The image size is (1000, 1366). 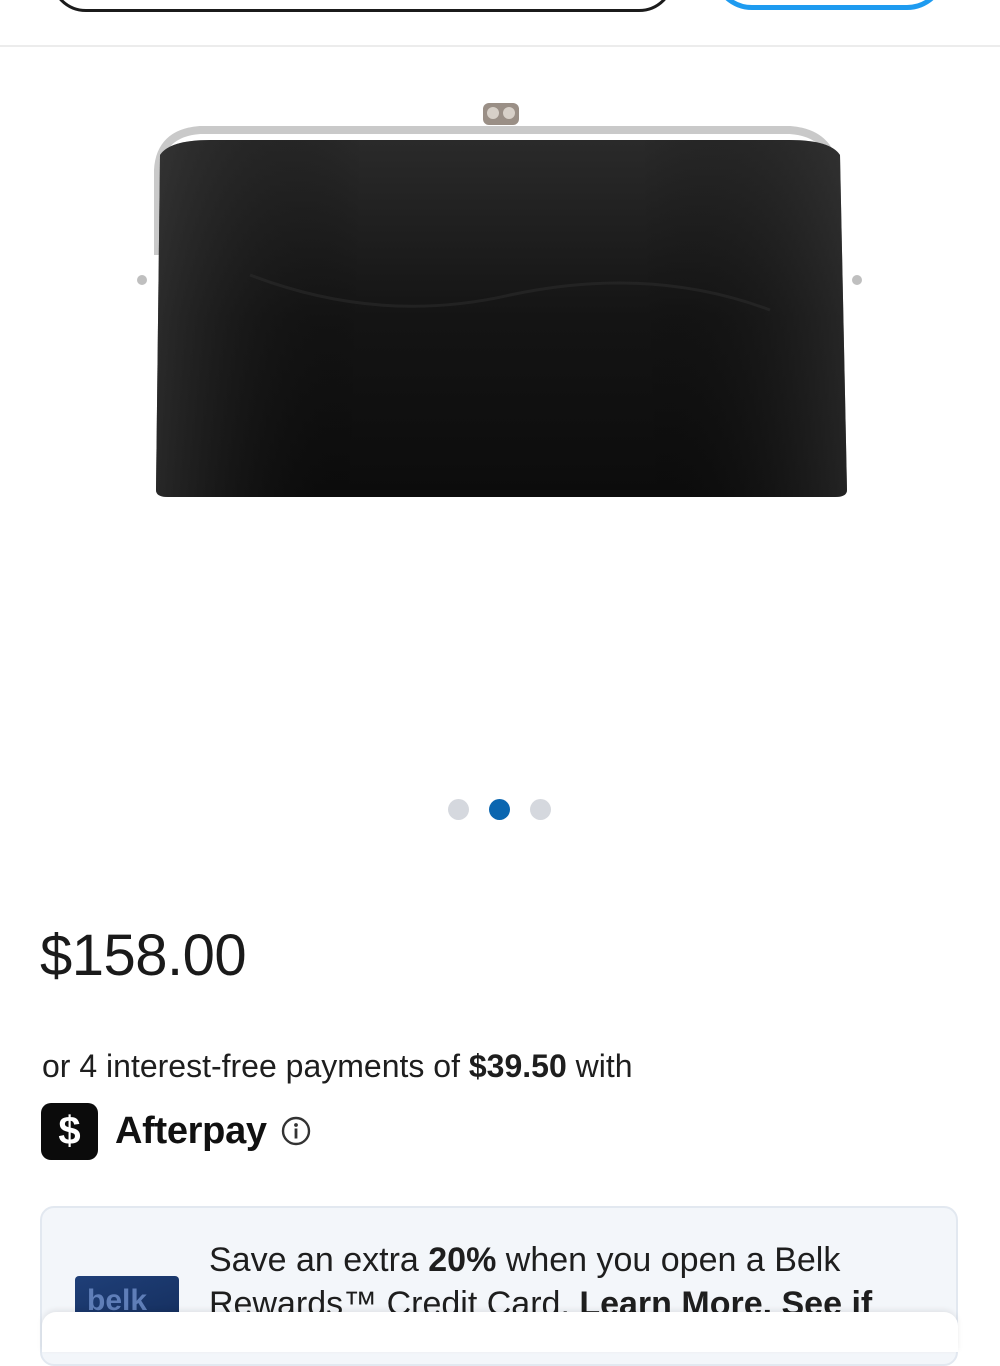 I want to click on info-icon, so click(x=296, y=1131).